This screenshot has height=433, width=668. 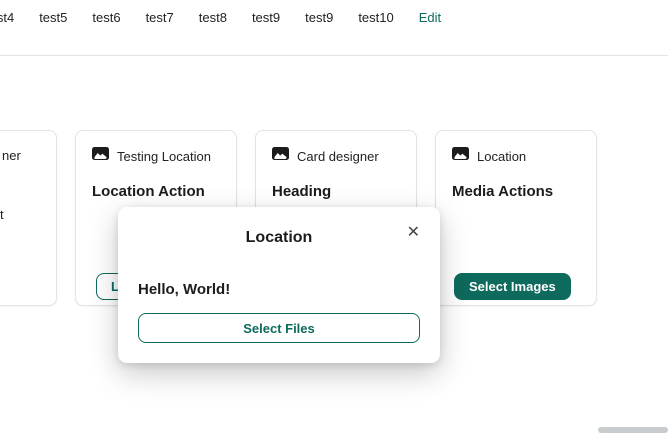 I want to click on card-location: Location Media Actions Select Images, so click(x=516, y=218).